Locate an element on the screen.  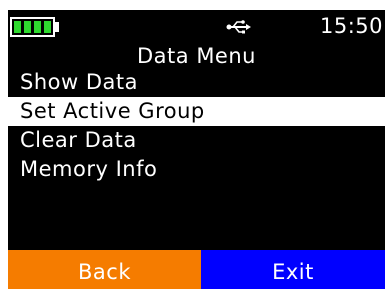
menu-item-memory-info: Memory Info is located at coordinates (196, 169).